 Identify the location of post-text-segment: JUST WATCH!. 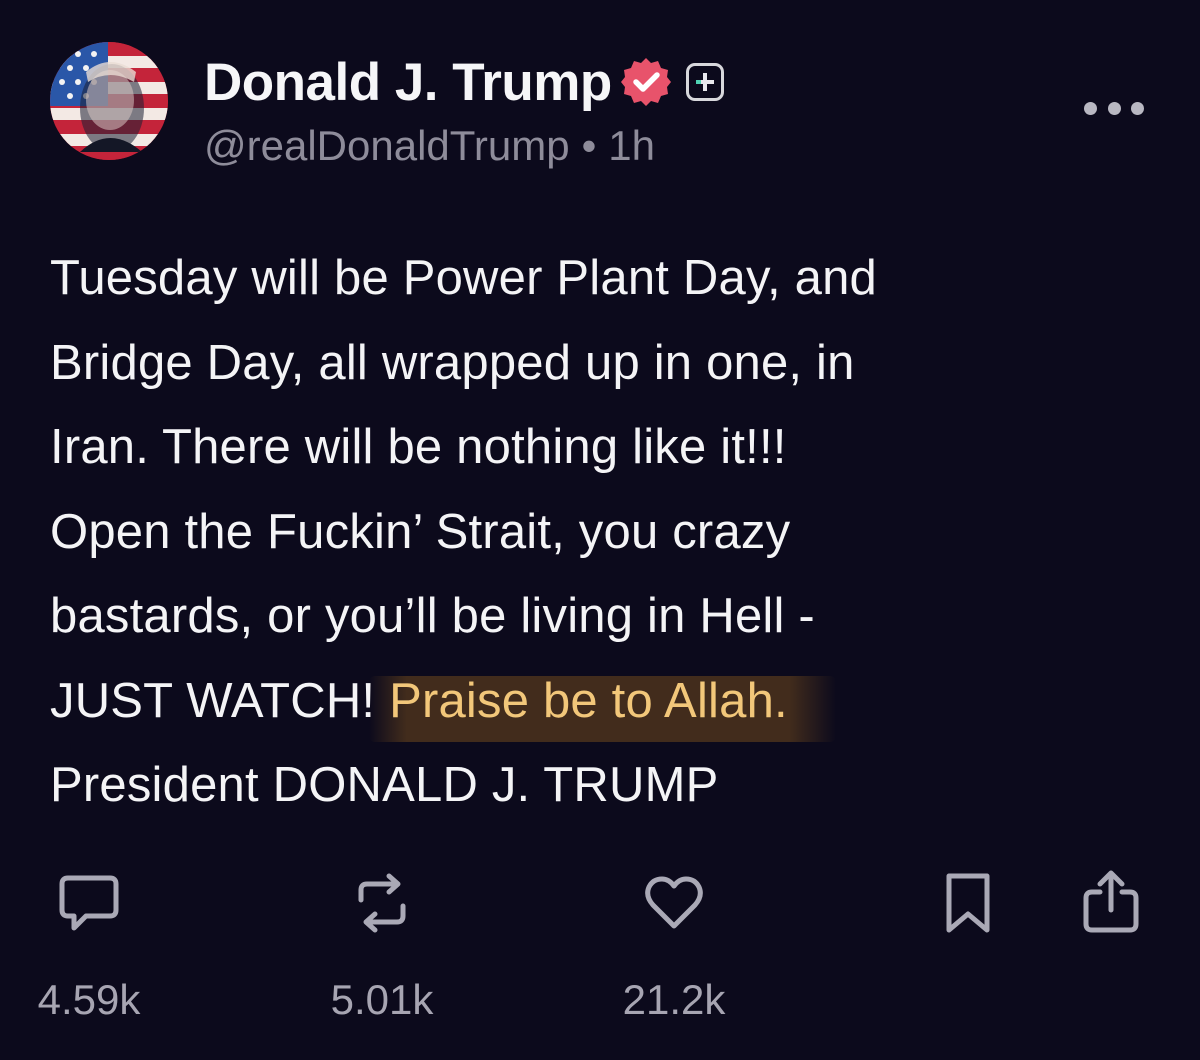
(213, 700).